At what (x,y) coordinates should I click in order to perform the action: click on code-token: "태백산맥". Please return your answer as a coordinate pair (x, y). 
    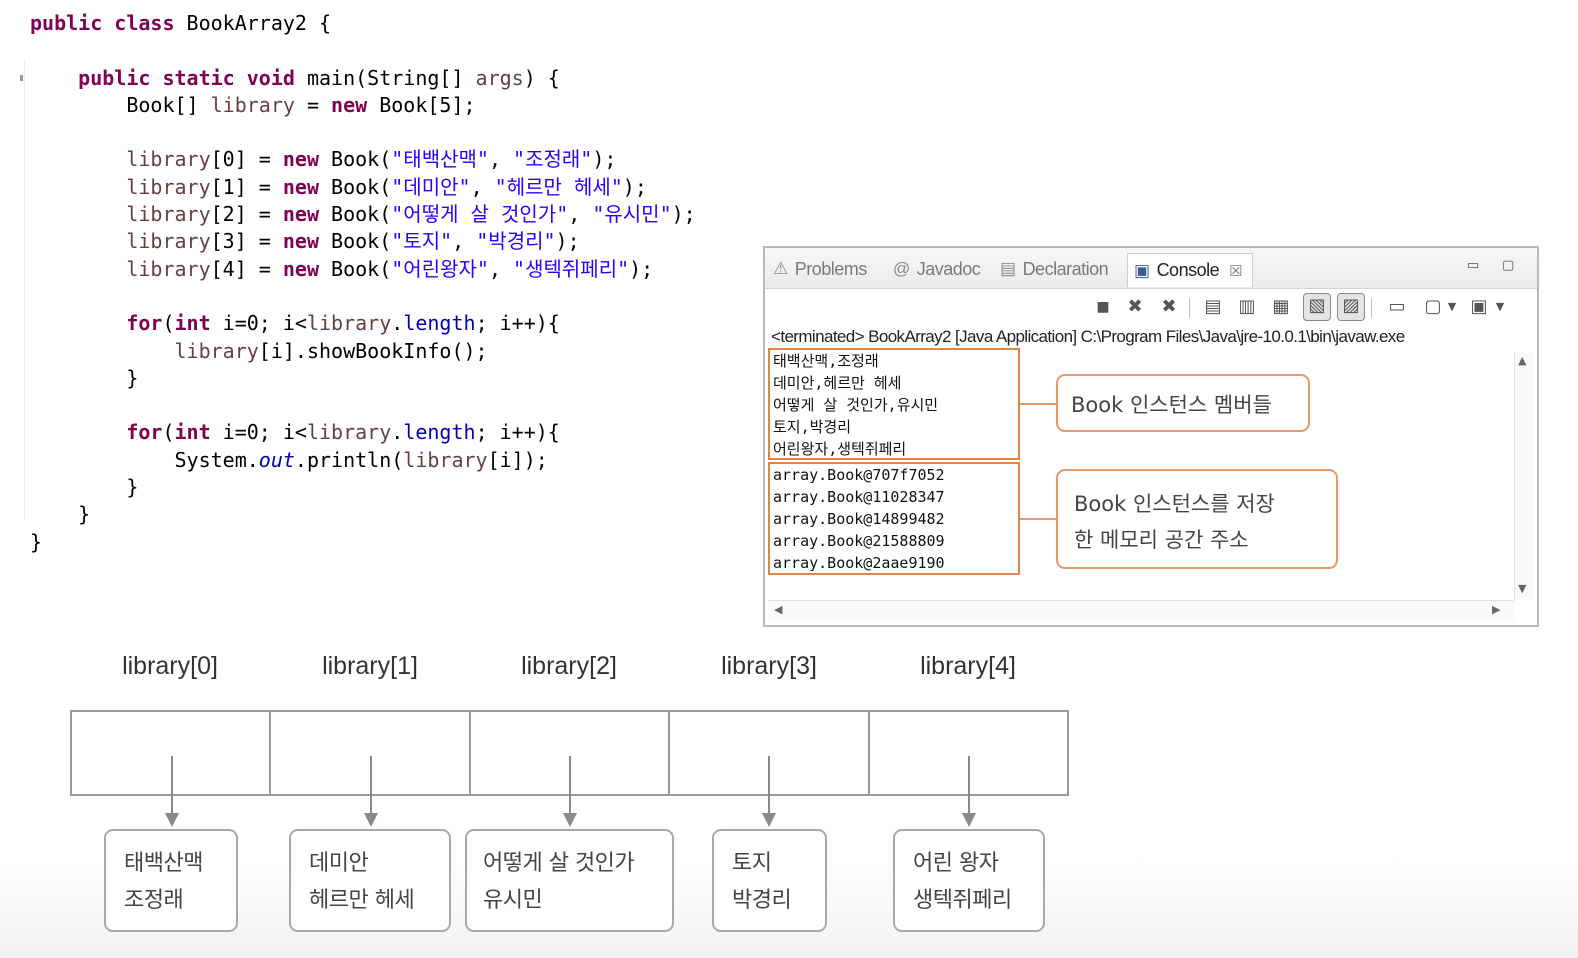
    Looking at the image, I should click on (440, 159).